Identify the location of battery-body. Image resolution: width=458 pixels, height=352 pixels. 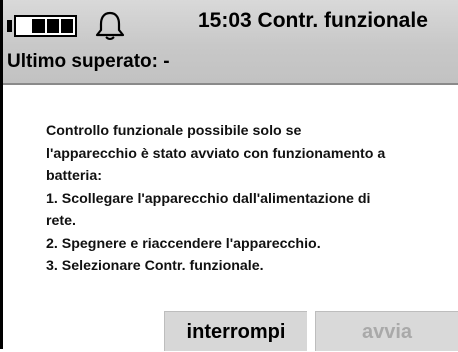
(45, 26).